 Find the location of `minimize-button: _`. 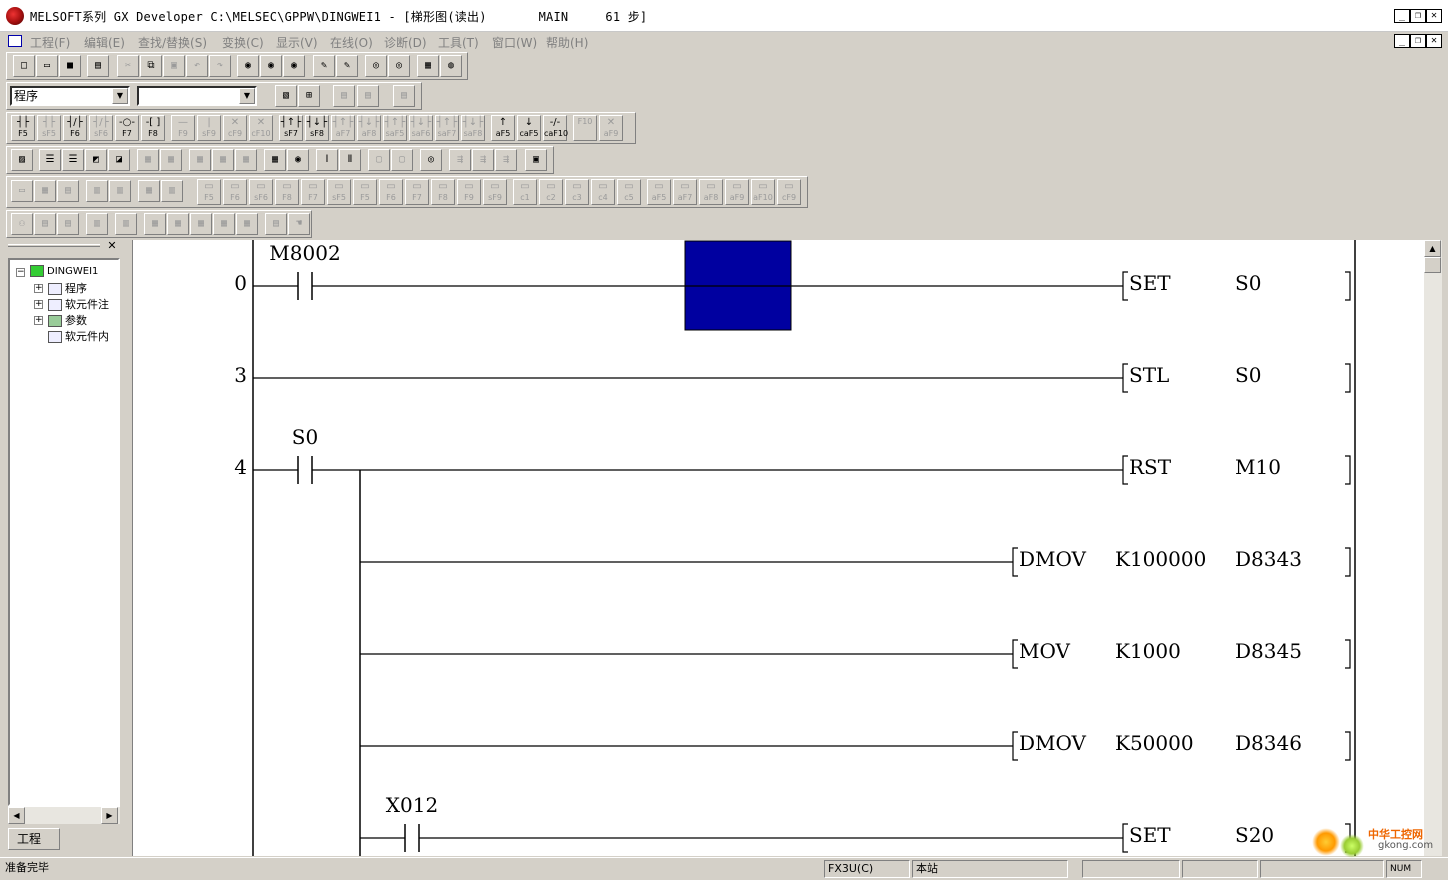

minimize-button: _ is located at coordinates (1402, 16).